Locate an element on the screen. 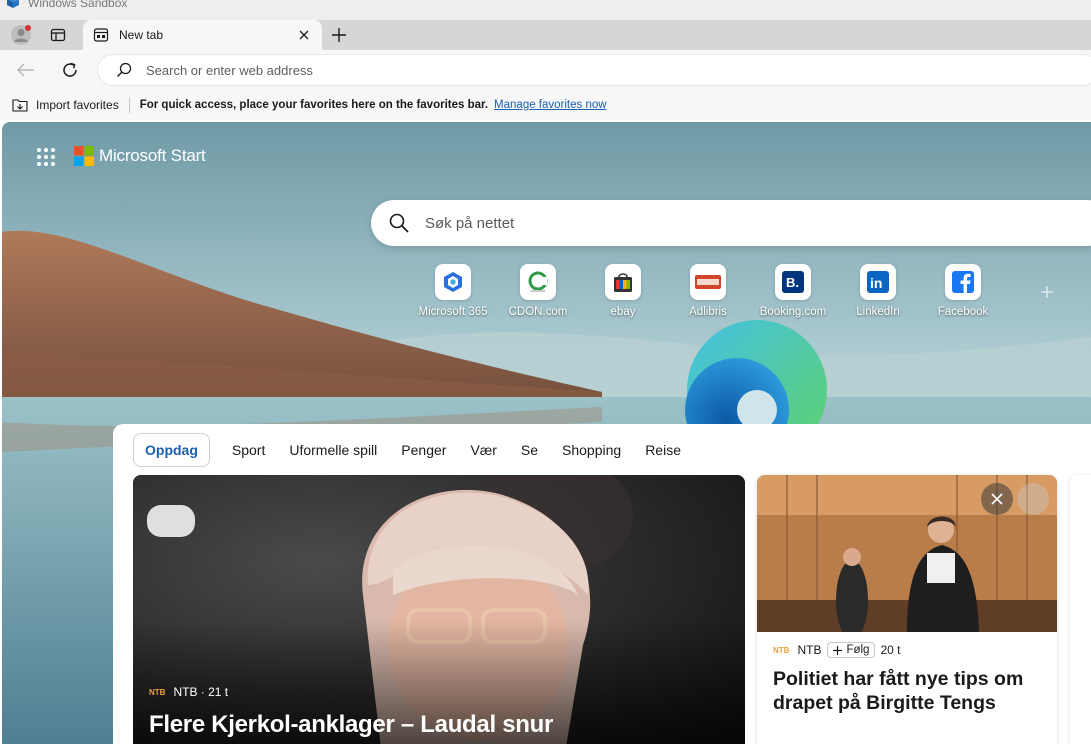 This screenshot has width=1091, height=744. svg-text: in is located at coordinates (876, 283).